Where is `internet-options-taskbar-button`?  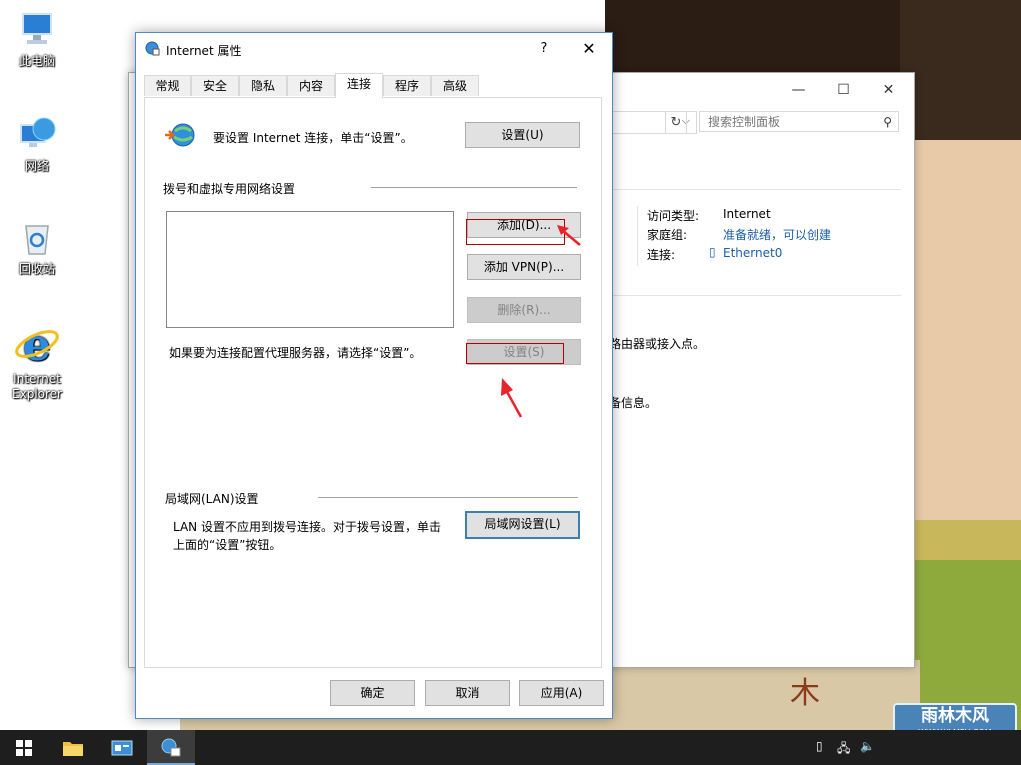
internet-options-taskbar-button is located at coordinates (171, 747).